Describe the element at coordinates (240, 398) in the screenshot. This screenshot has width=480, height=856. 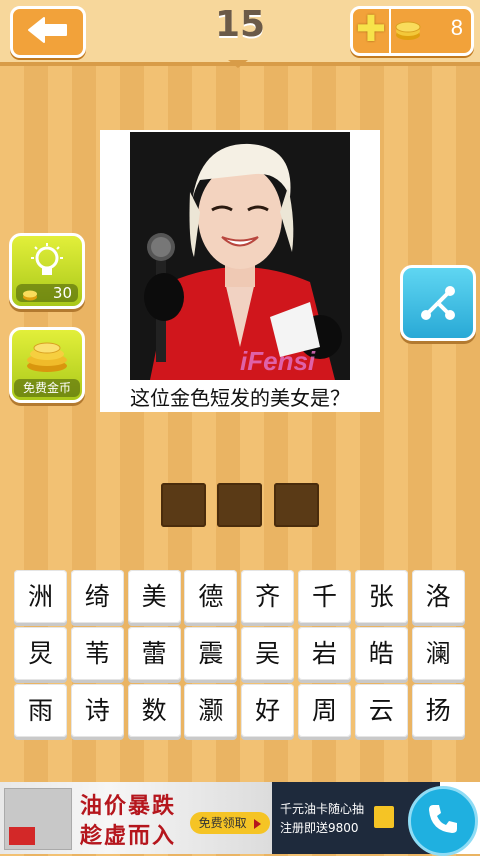
I see `question-text: 这位金色短发的美女是？` at that location.